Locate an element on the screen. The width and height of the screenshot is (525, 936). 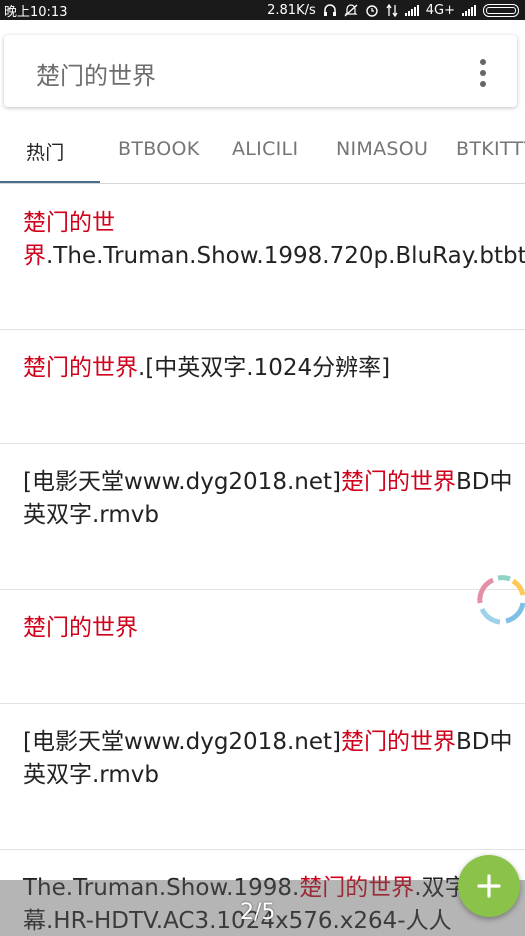
result-title: 楚门的世界.[中英双字.1024分辨率] is located at coordinates (207, 368).